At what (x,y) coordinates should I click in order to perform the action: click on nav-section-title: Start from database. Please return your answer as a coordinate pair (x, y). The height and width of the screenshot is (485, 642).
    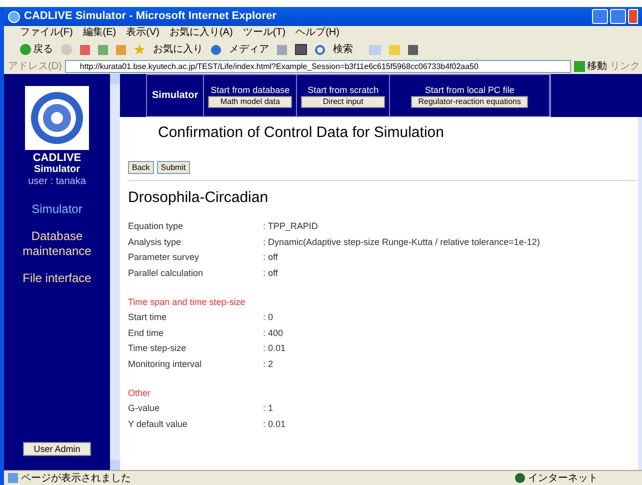
    Looking at the image, I should click on (250, 90).